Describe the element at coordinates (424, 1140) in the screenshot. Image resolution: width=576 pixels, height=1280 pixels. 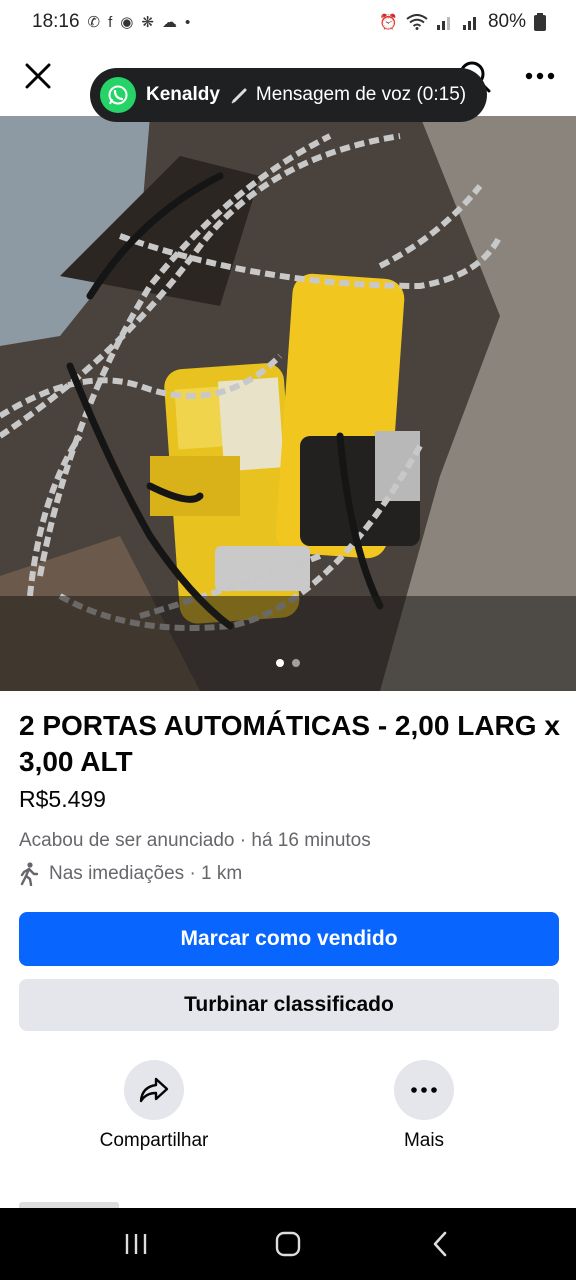
I see `more-label: Mais` at that location.